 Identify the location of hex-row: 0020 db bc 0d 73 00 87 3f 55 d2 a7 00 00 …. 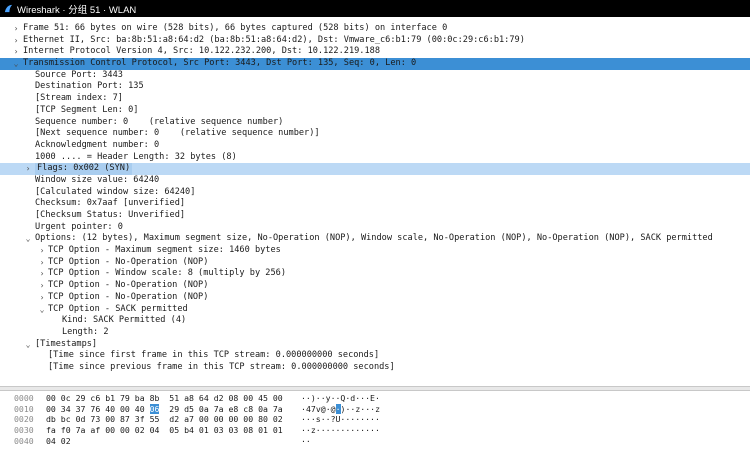
(375, 419).